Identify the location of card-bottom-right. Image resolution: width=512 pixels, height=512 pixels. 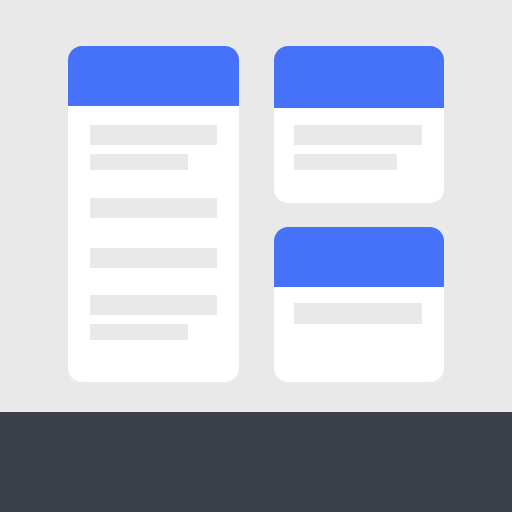
(359, 304).